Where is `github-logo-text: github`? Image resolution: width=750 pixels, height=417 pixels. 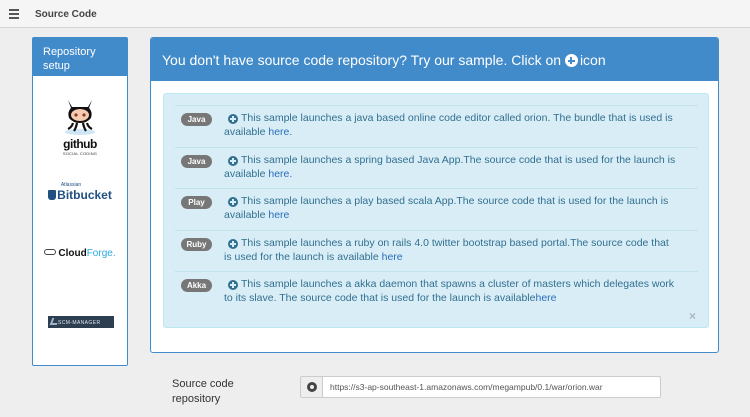
github-logo-text: github is located at coordinates (80, 144).